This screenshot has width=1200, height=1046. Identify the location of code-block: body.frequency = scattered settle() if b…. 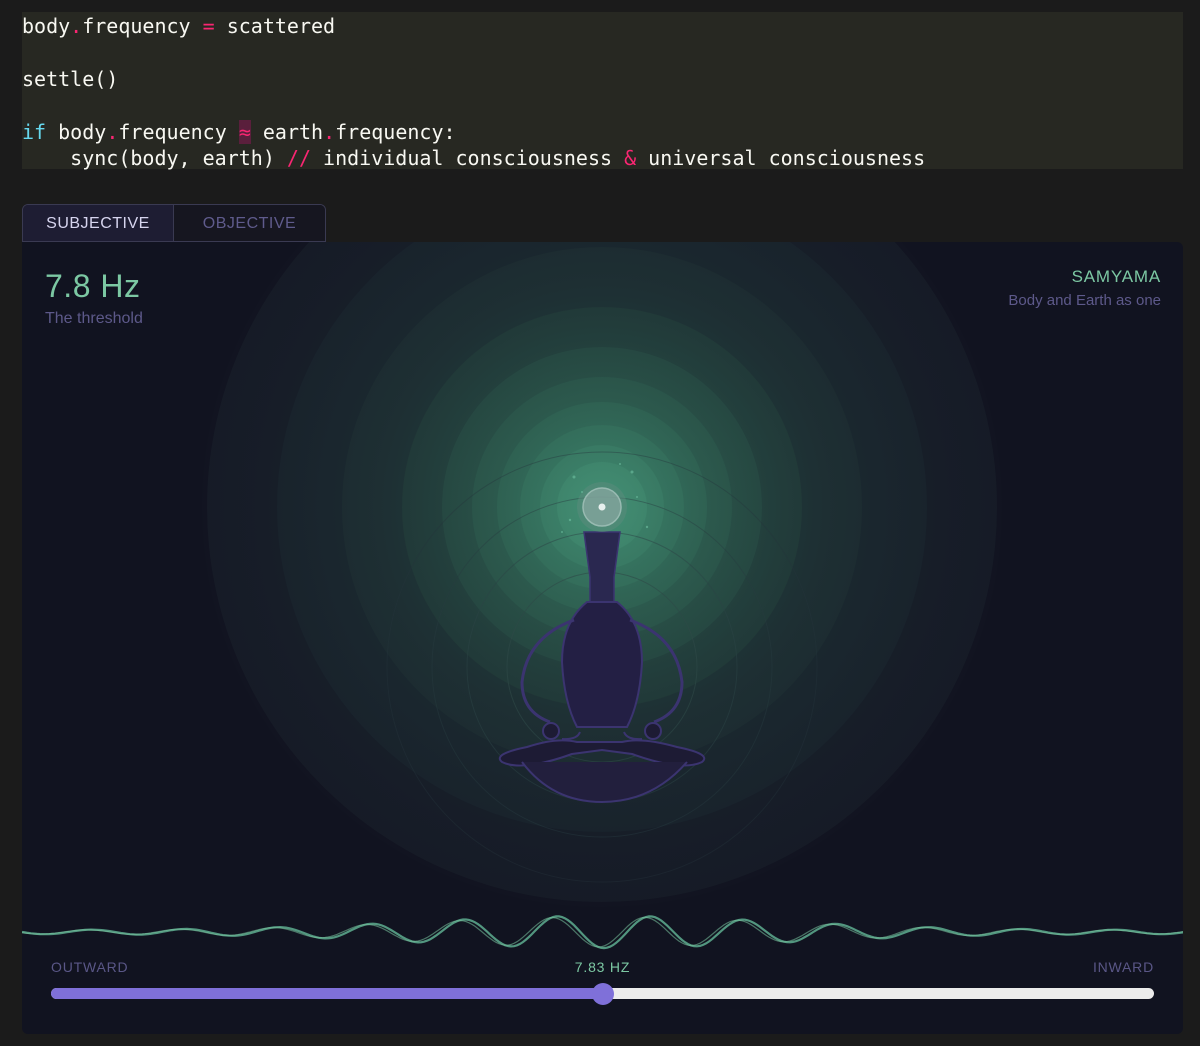
(602, 91).